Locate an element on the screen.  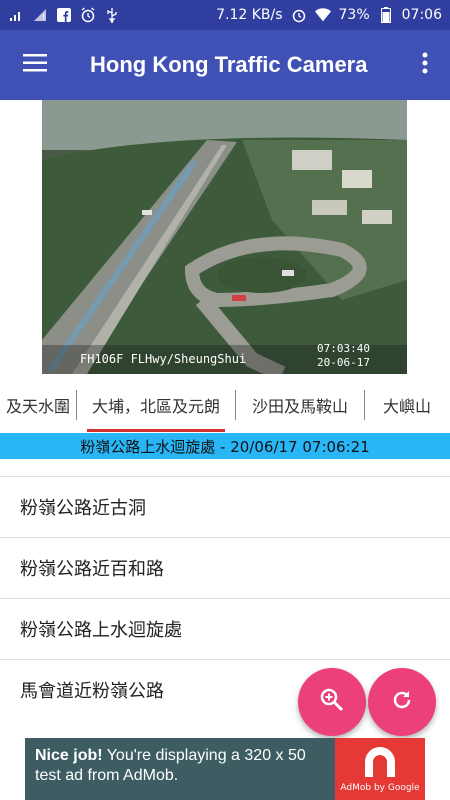
signal-alert-icon: ! is located at coordinates (40, 15).